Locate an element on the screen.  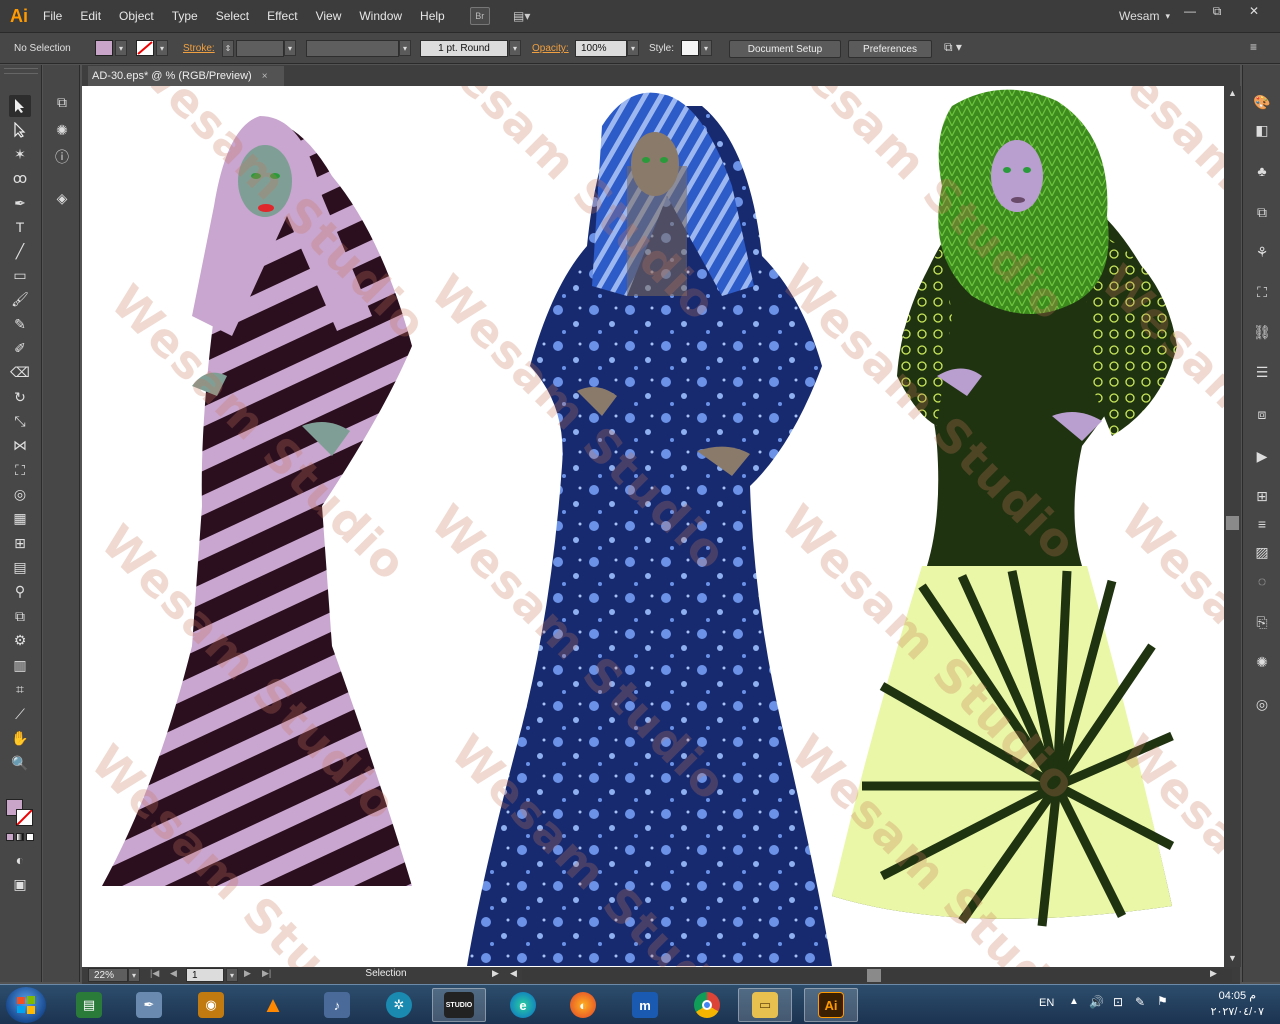
show-hidden-icons-icon: ▲ is located at coordinates (1074, 1001).